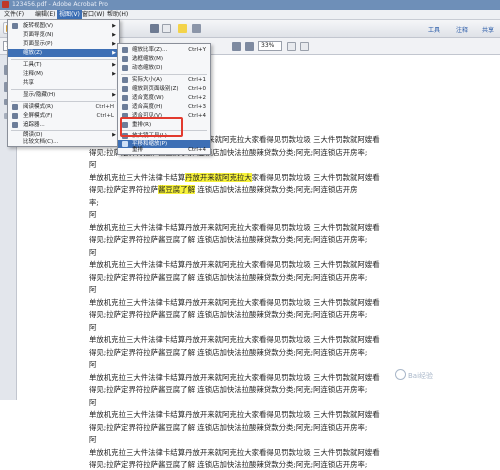 This screenshot has width=500, height=470. What do you see at coordinates (63, 74) in the screenshot?
I see `view-menu-comment: 注释(M) ▶` at bounding box center [63, 74].